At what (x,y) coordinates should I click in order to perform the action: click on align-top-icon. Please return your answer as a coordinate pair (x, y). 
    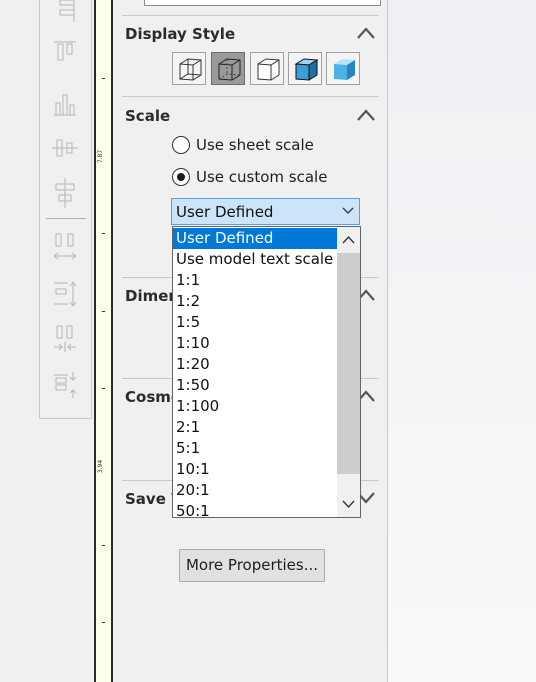
    Looking at the image, I should click on (65, 14).